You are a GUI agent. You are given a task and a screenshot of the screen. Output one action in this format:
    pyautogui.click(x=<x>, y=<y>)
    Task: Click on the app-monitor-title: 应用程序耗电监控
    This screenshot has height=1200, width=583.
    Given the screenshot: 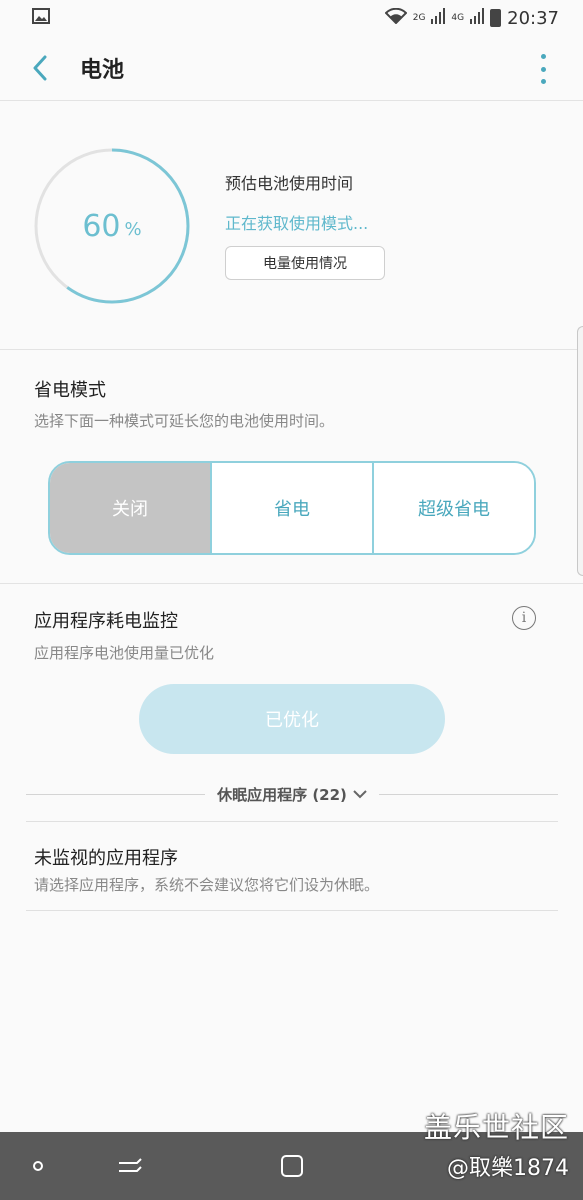 What is the action you would take?
    pyautogui.click(x=106, y=621)
    